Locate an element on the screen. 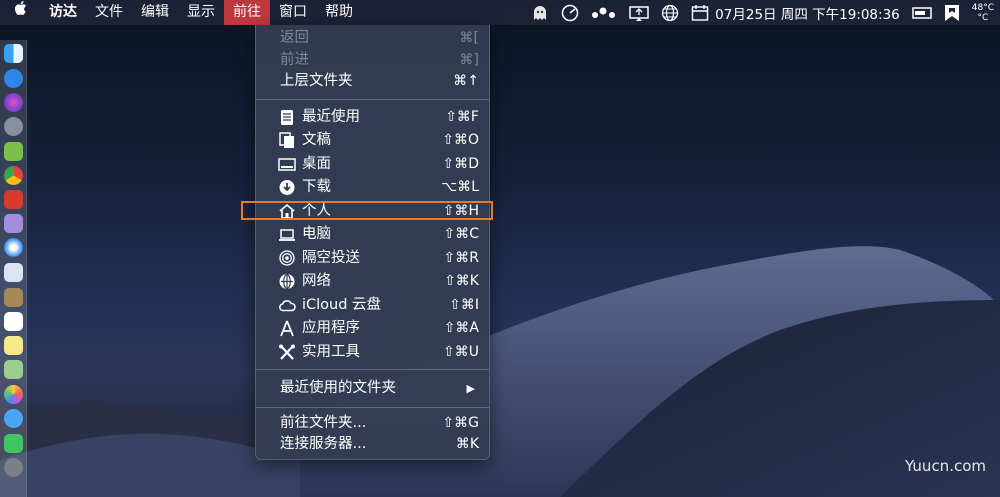  utilities-shortcut: ⇧⌘U is located at coordinates (461, 352).